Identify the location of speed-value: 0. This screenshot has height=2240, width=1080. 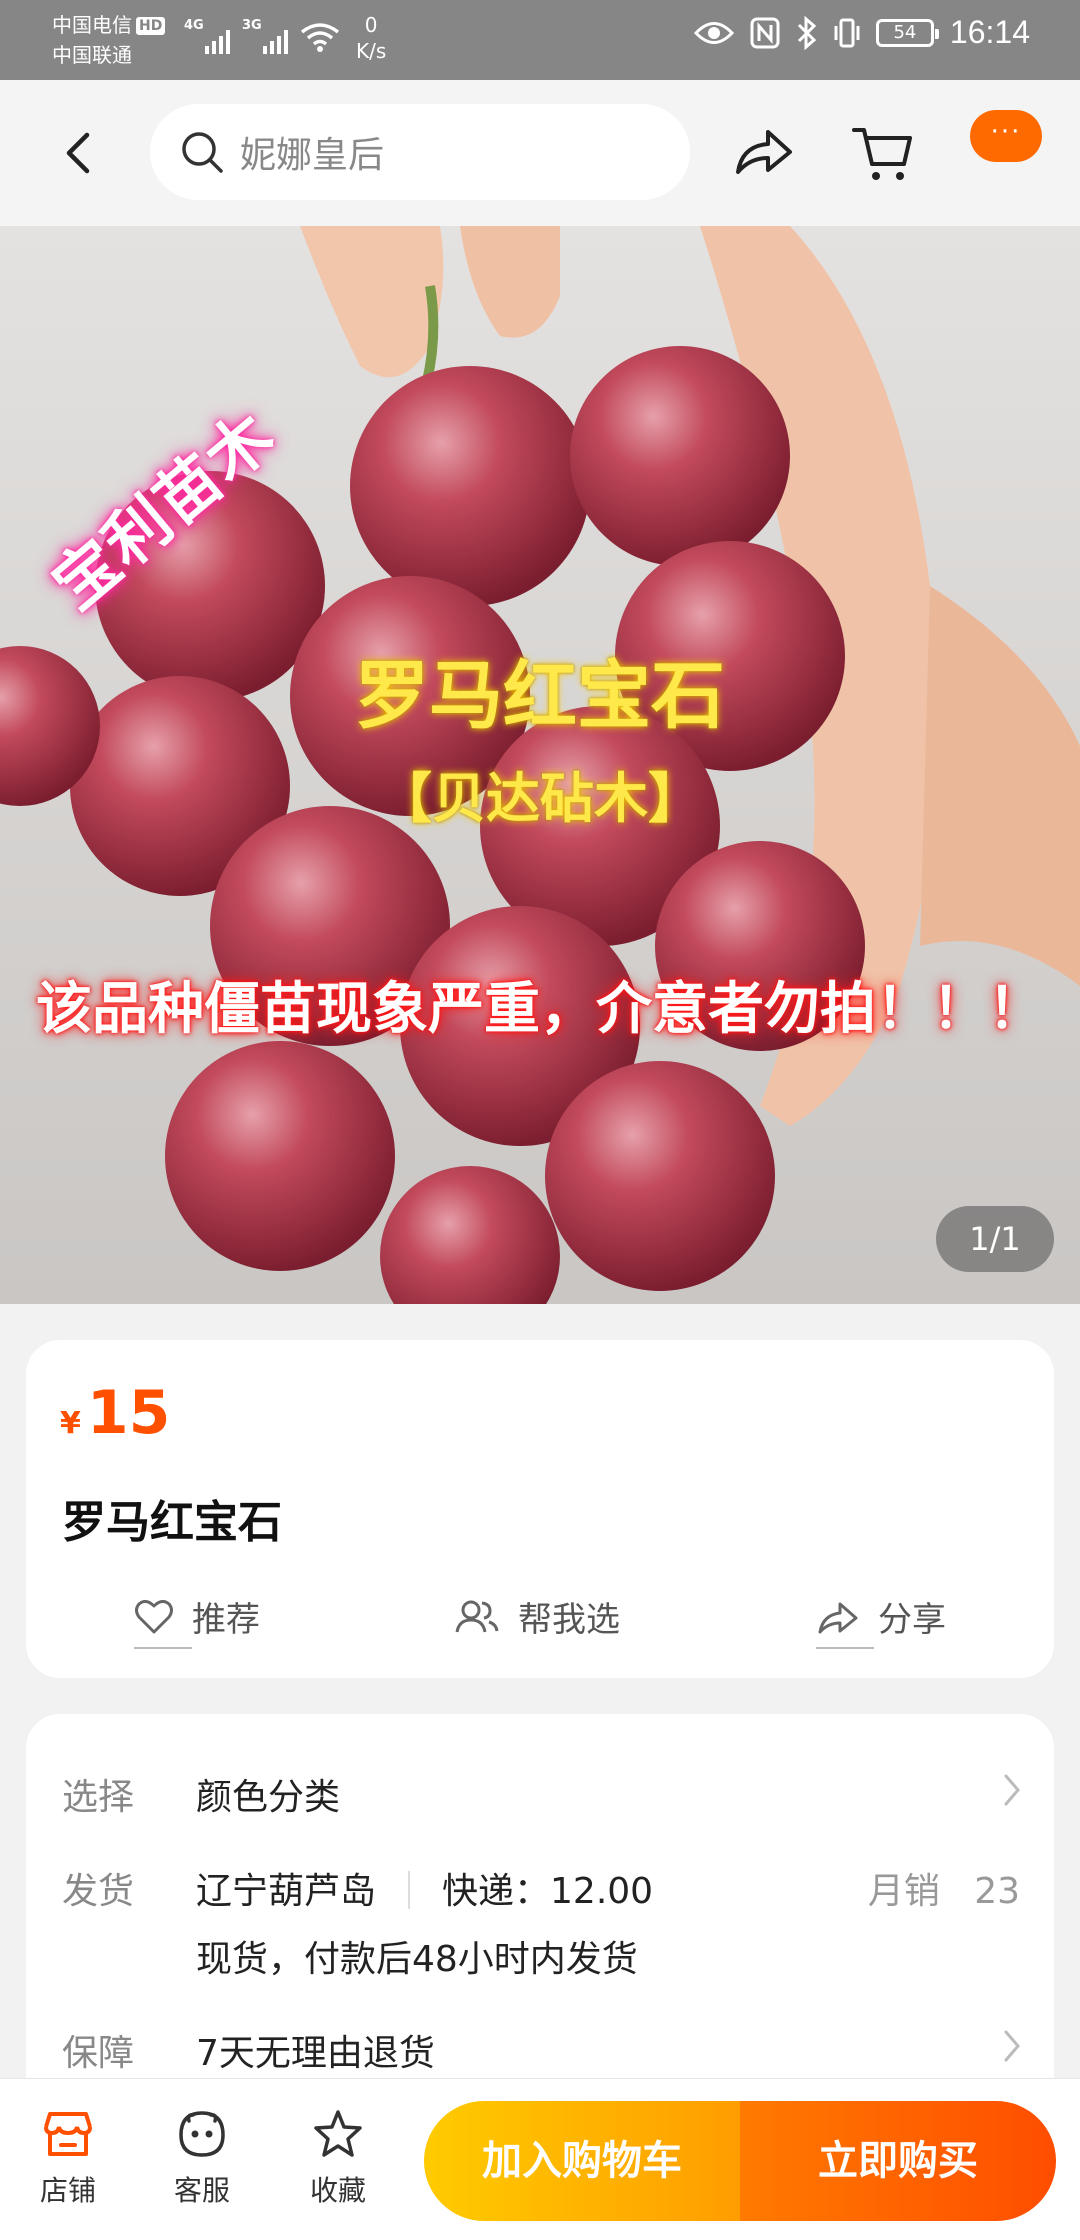
(371, 25).